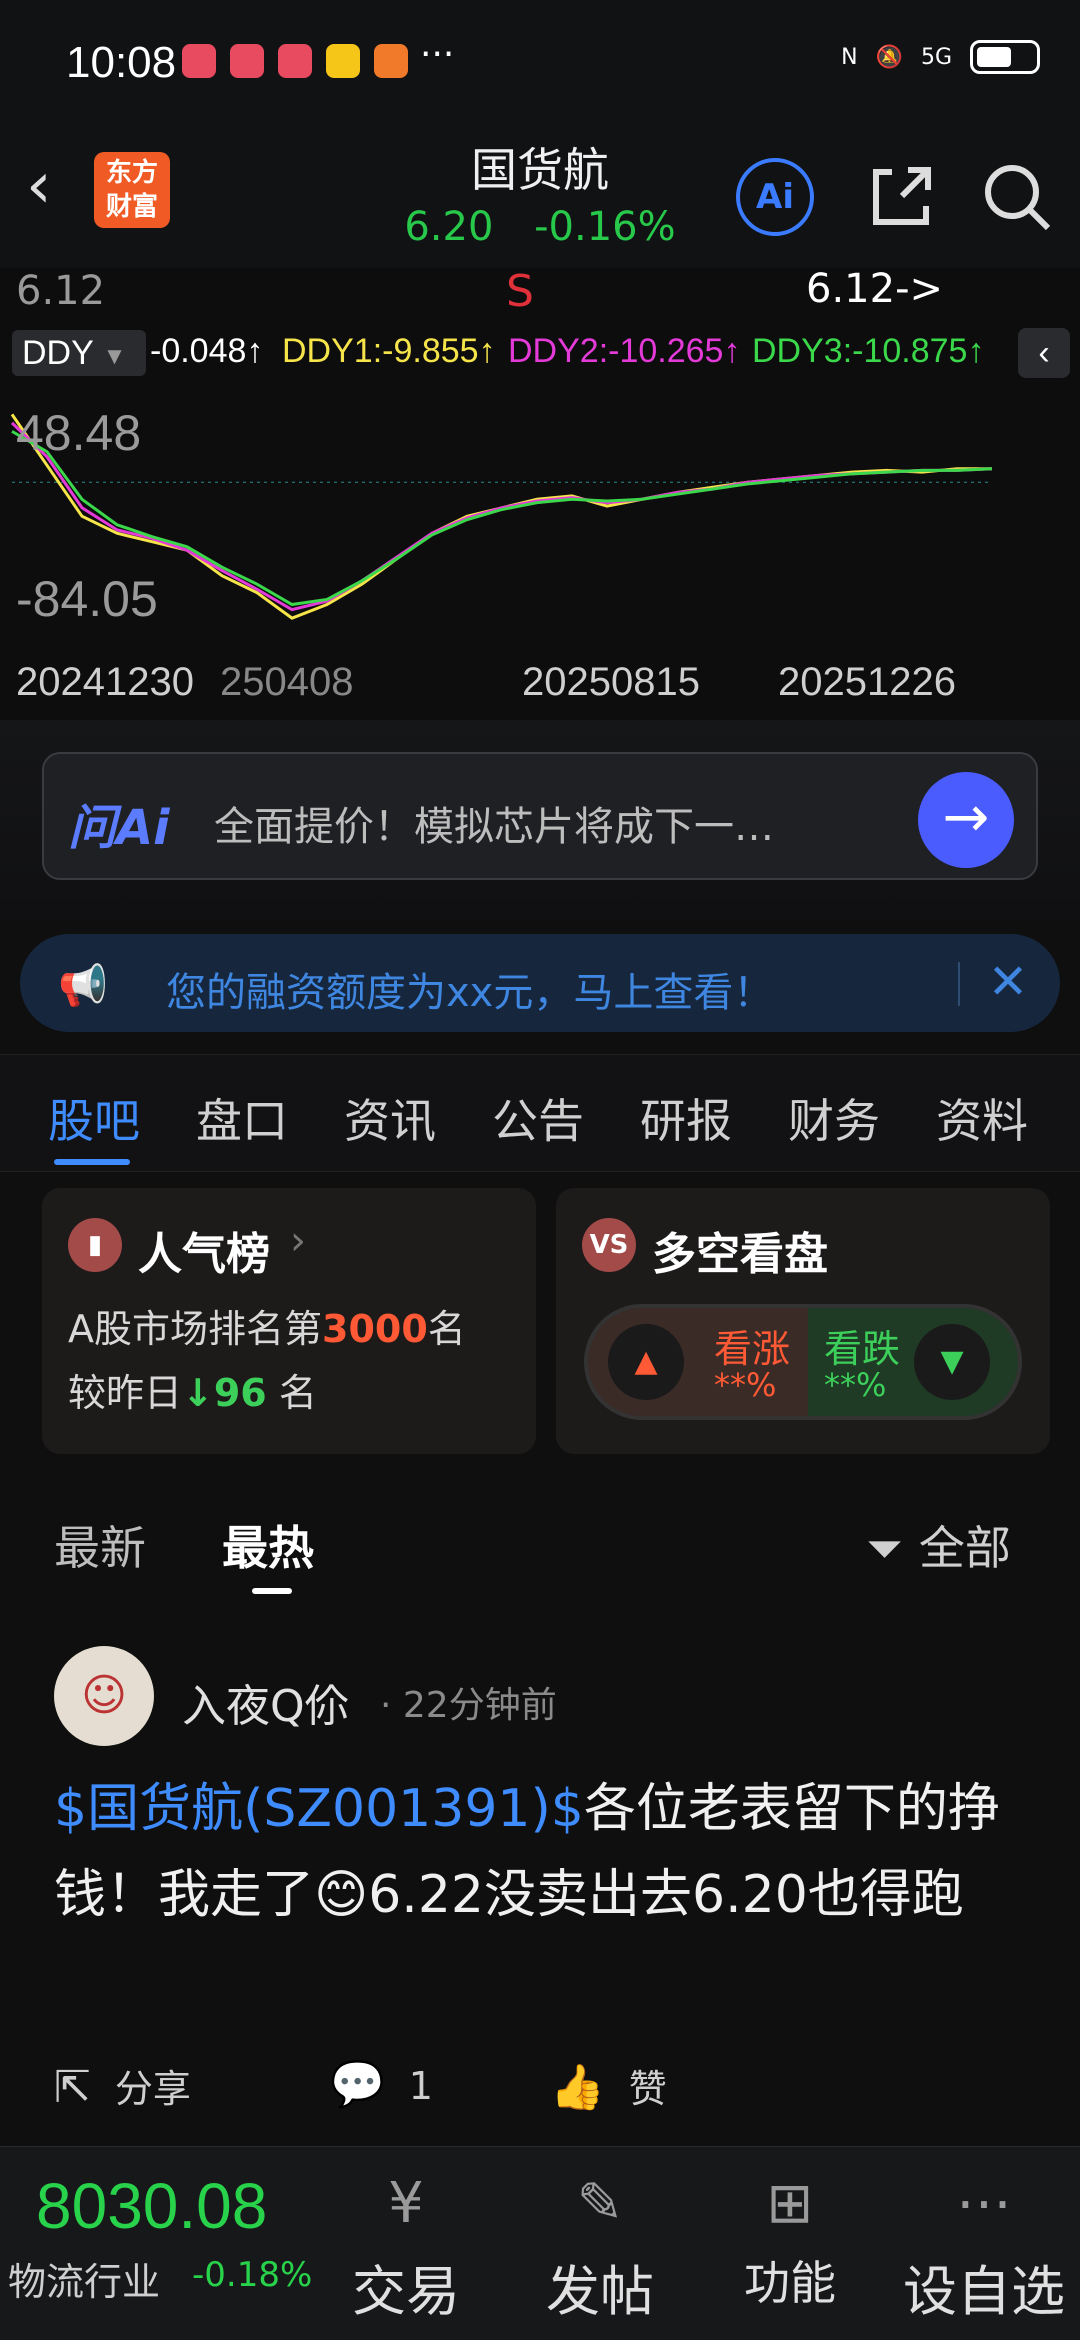  I want to click on tab-profile: 资料, so click(982, 1118).